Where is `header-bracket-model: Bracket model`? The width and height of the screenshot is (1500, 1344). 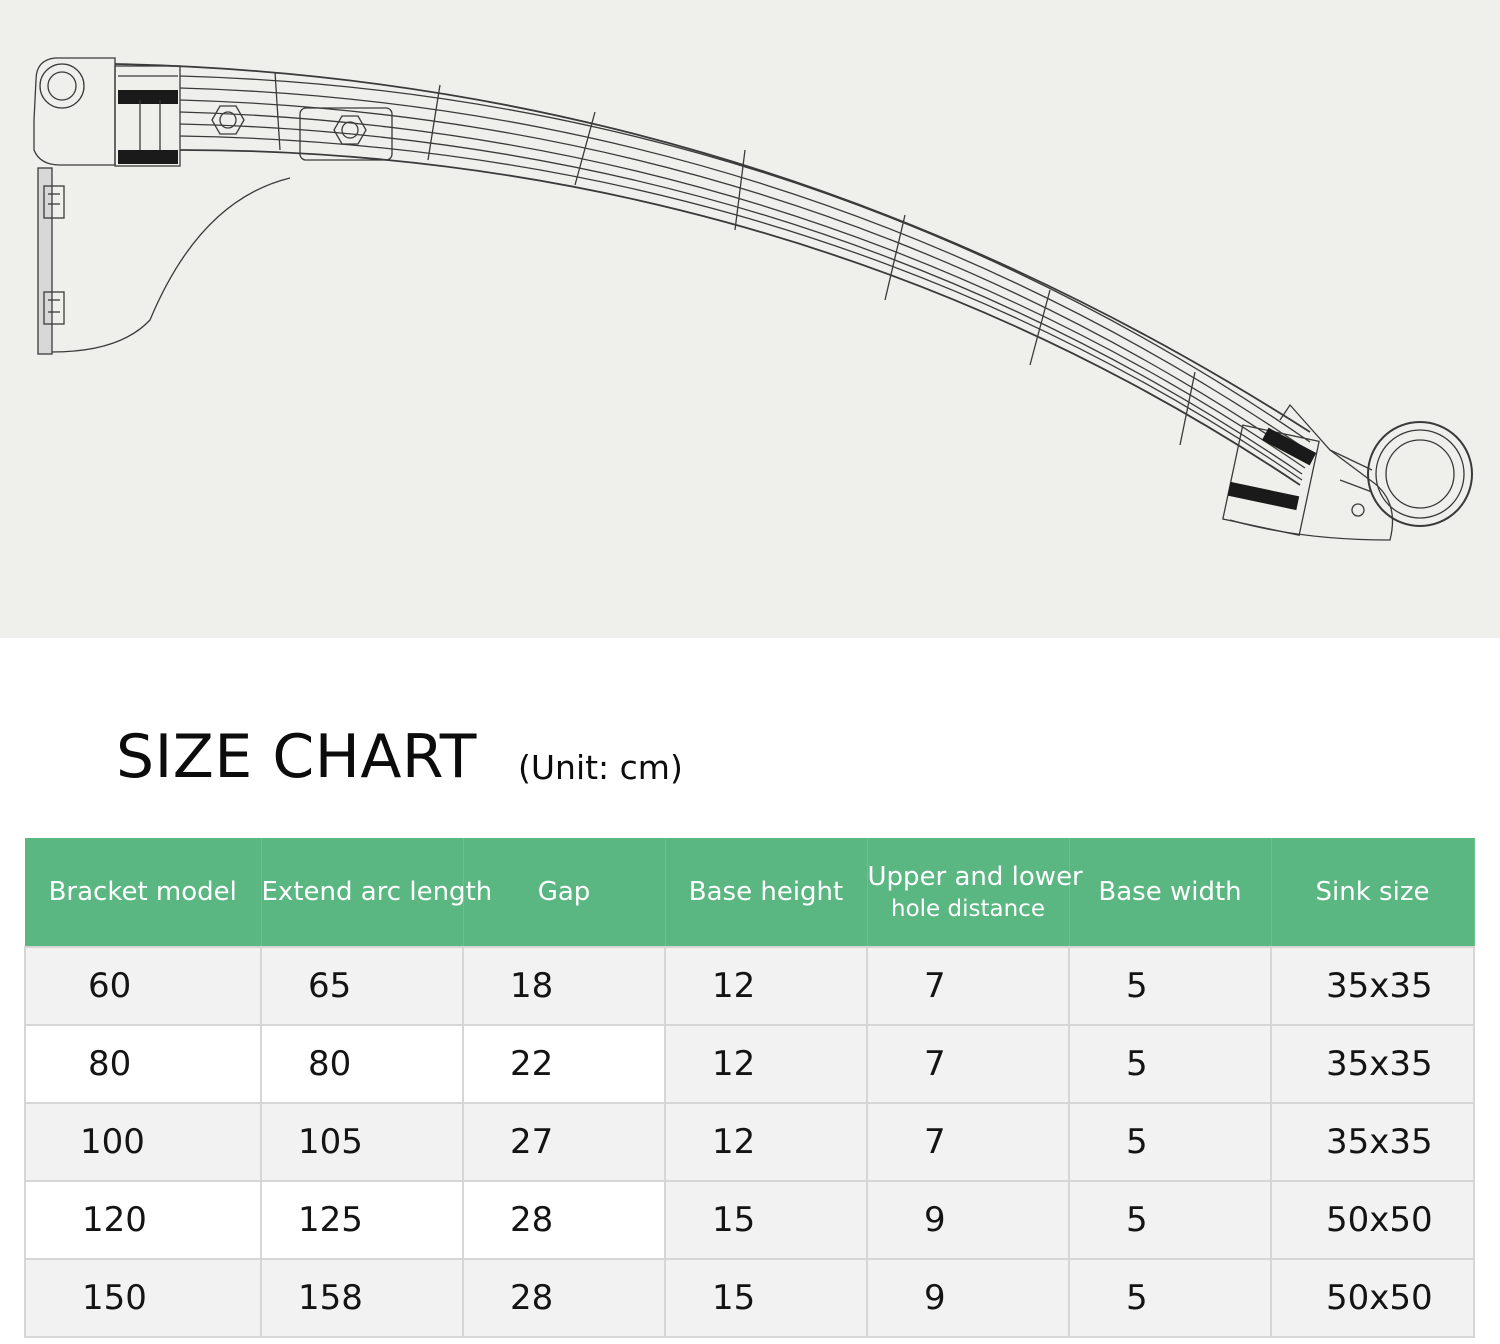 header-bracket-model: Bracket model is located at coordinates (143, 892).